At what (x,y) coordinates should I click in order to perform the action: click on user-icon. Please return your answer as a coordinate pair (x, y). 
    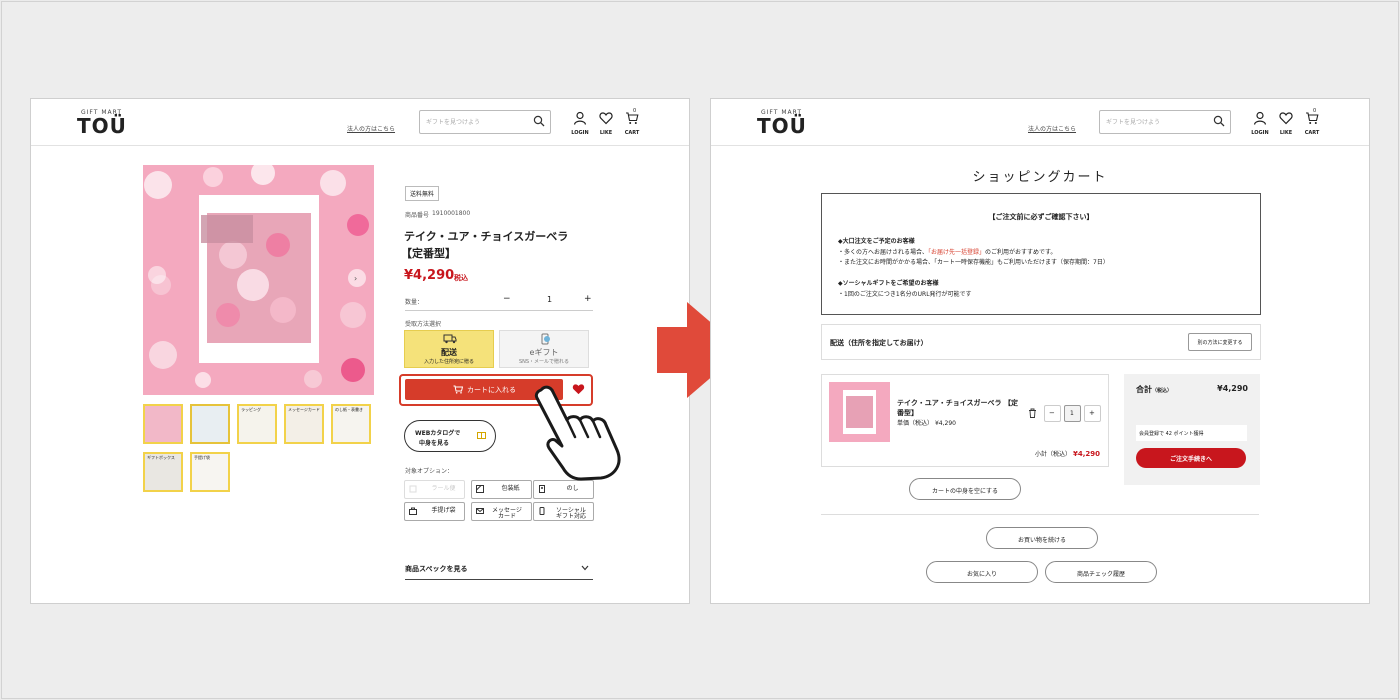
    Looking at the image, I should click on (1260, 118).